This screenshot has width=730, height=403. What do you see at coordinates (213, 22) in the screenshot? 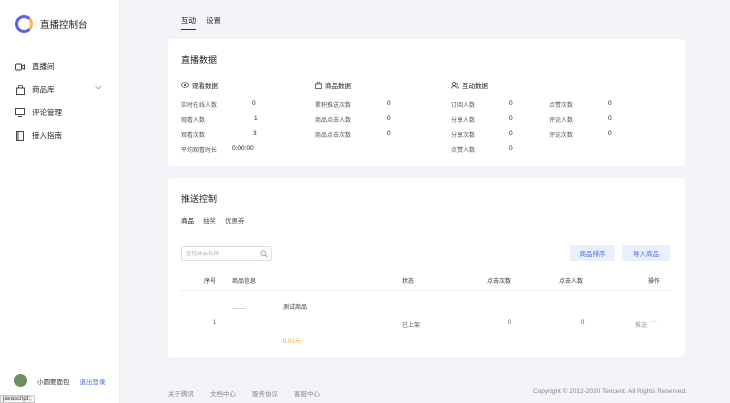
I see `tab-settings: 设置` at bounding box center [213, 22].